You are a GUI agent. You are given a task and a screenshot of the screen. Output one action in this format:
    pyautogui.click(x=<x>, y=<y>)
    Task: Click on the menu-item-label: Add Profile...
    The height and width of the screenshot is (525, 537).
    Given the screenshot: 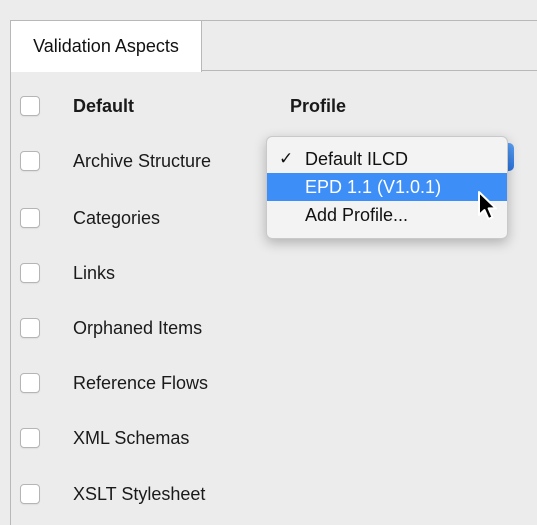 What is the action you would take?
    pyautogui.click(x=357, y=214)
    